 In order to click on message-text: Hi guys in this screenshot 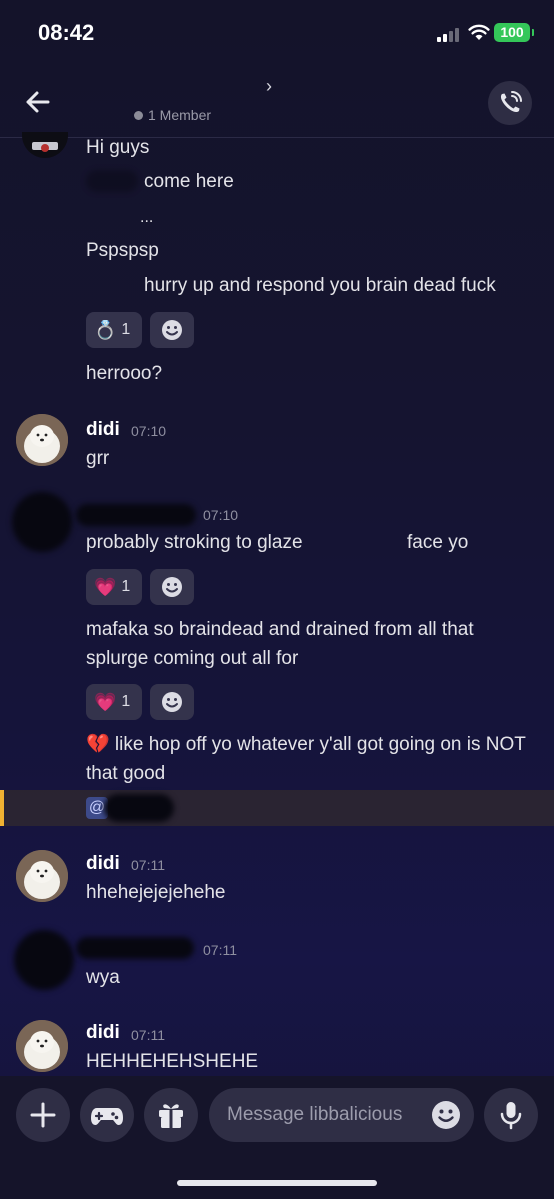, I will do `click(118, 147)`.